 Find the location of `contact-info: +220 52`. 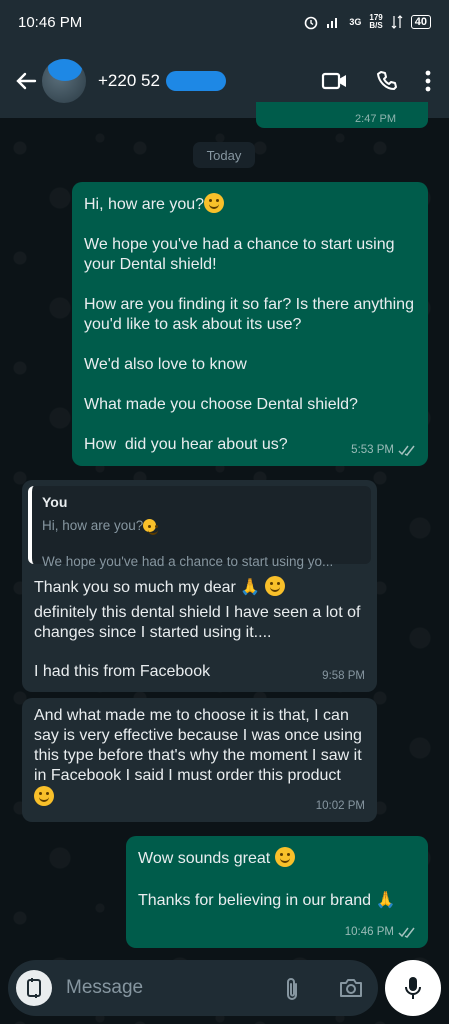

contact-info: +220 52 is located at coordinates (162, 81).